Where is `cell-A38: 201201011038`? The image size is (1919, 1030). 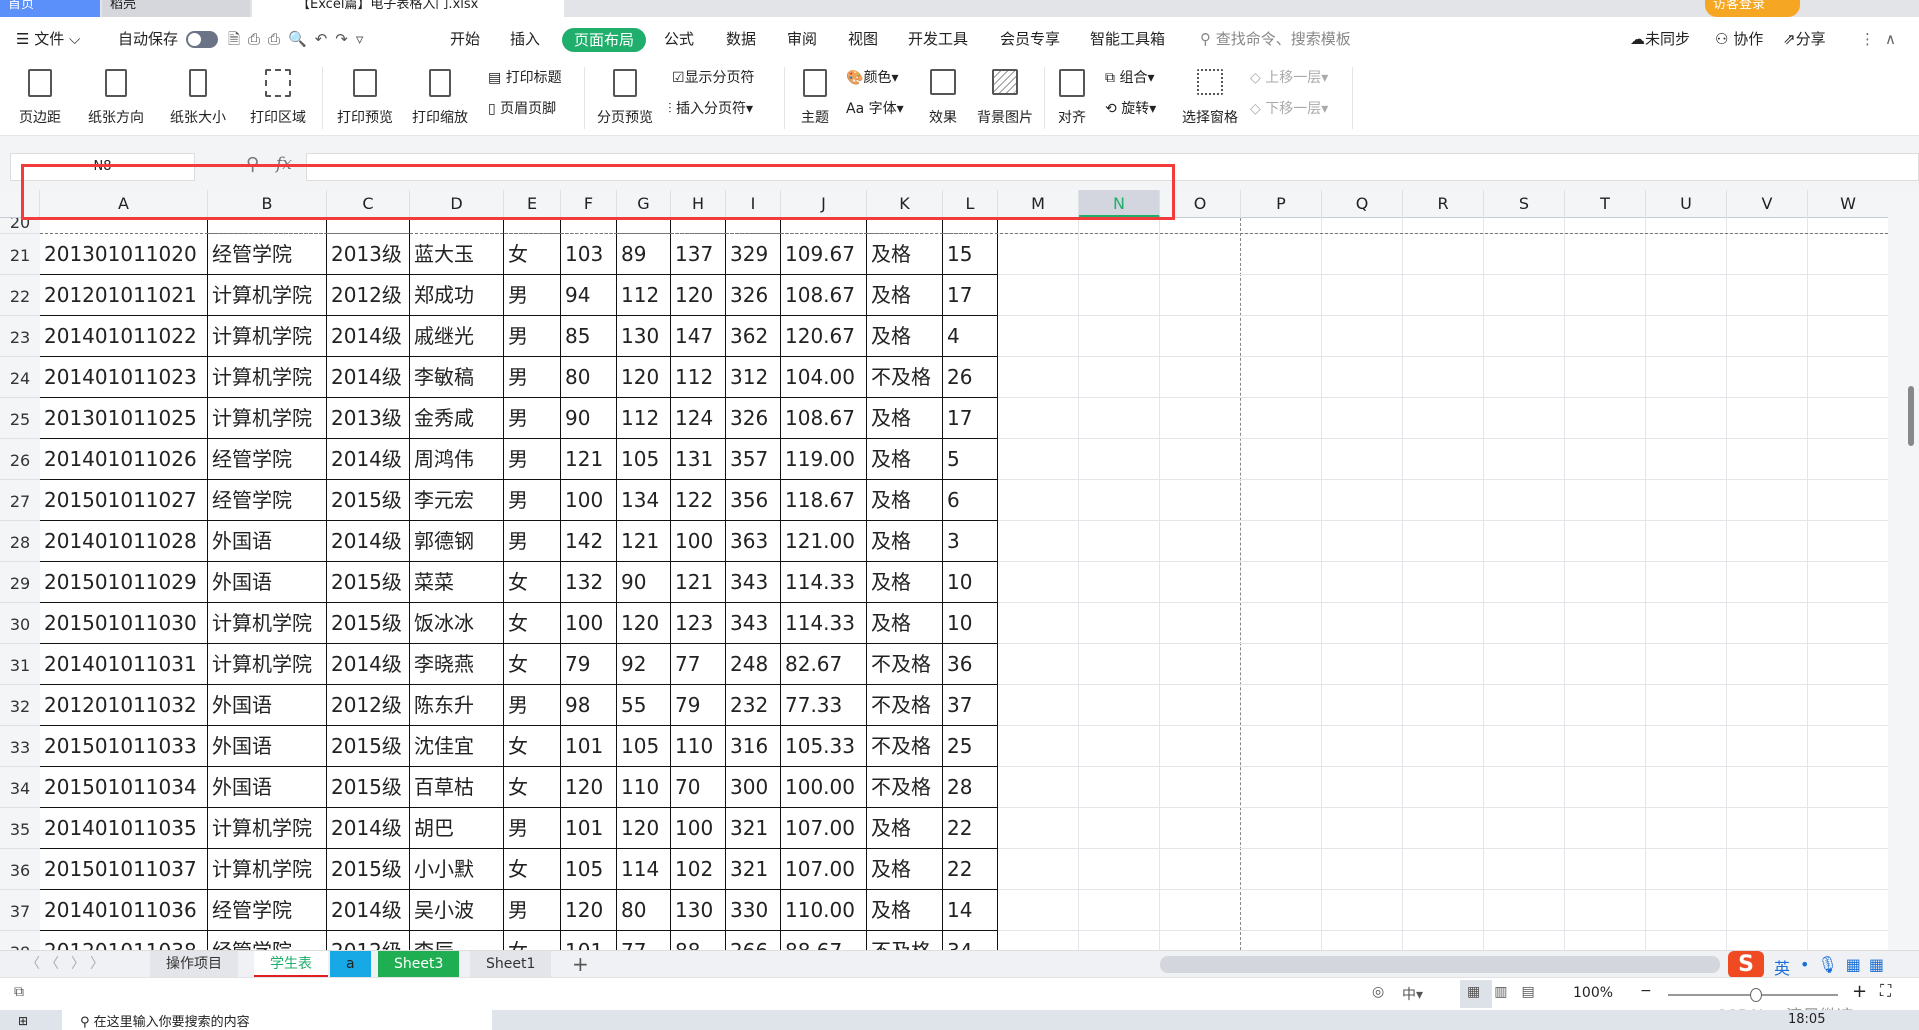 cell-A38: 201201011038 is located at coordinates (124, 940).